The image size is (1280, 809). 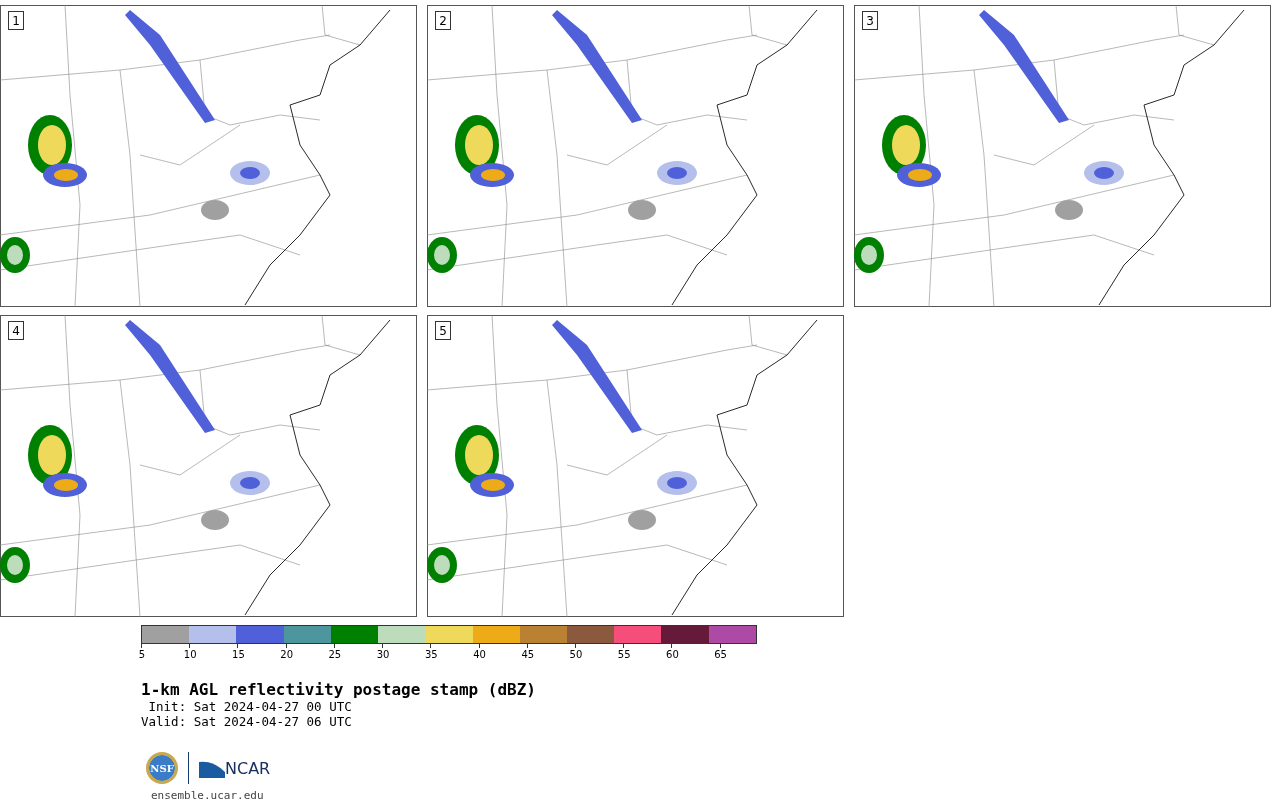 I want to click on valid-time: Valid: Sat 2024-04-27 06 UTC, so click(x=247, y=721).